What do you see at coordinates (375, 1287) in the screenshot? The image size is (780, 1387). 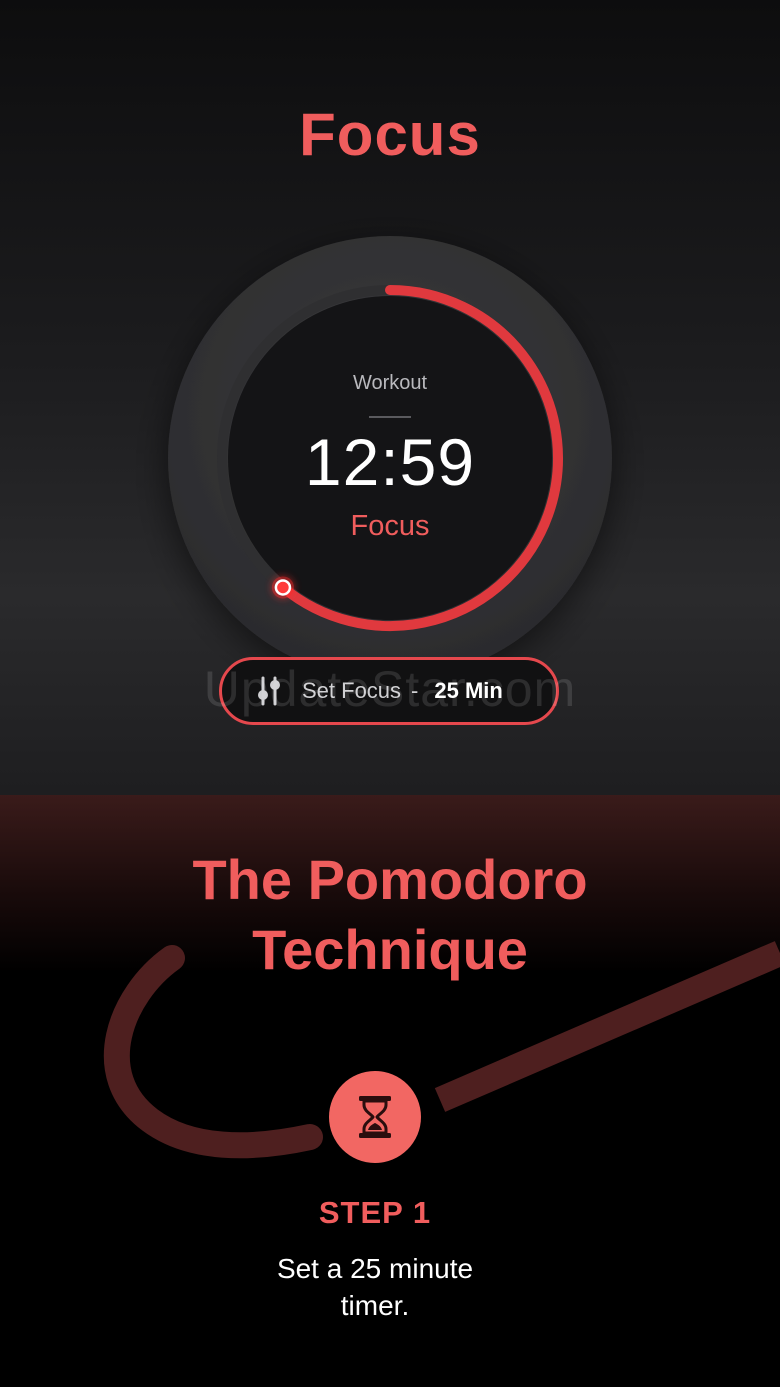 I see `step-description: Set a 25 minute timer.` at bounding box center [375, 1287].